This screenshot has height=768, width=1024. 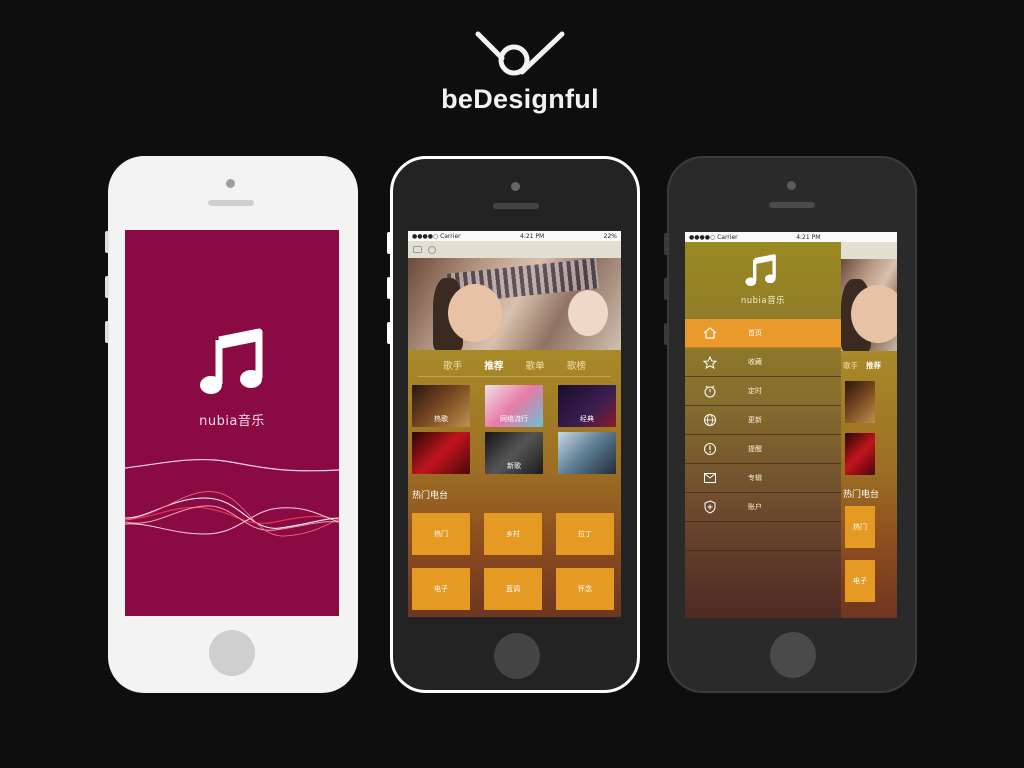 What do you see at coordinates (513, 589) in the screenshot?
I see `genre-tile: 蓝调` at bounding box center [513, 589].